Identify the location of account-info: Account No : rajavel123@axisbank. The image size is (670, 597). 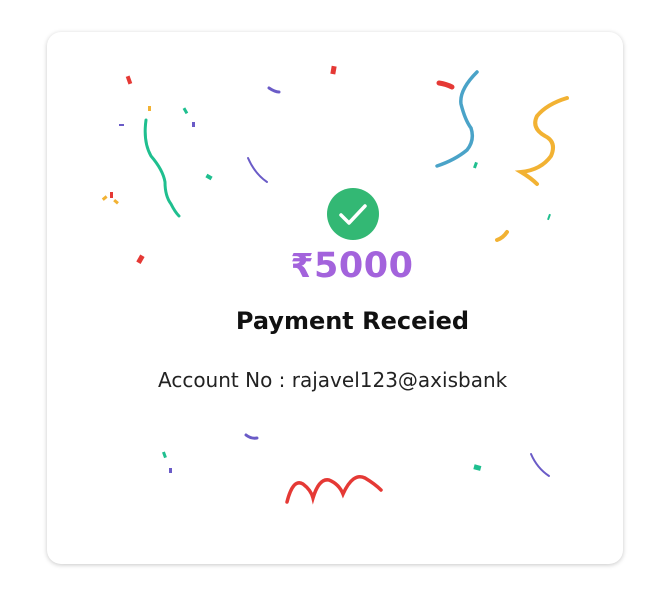
(368, 380).